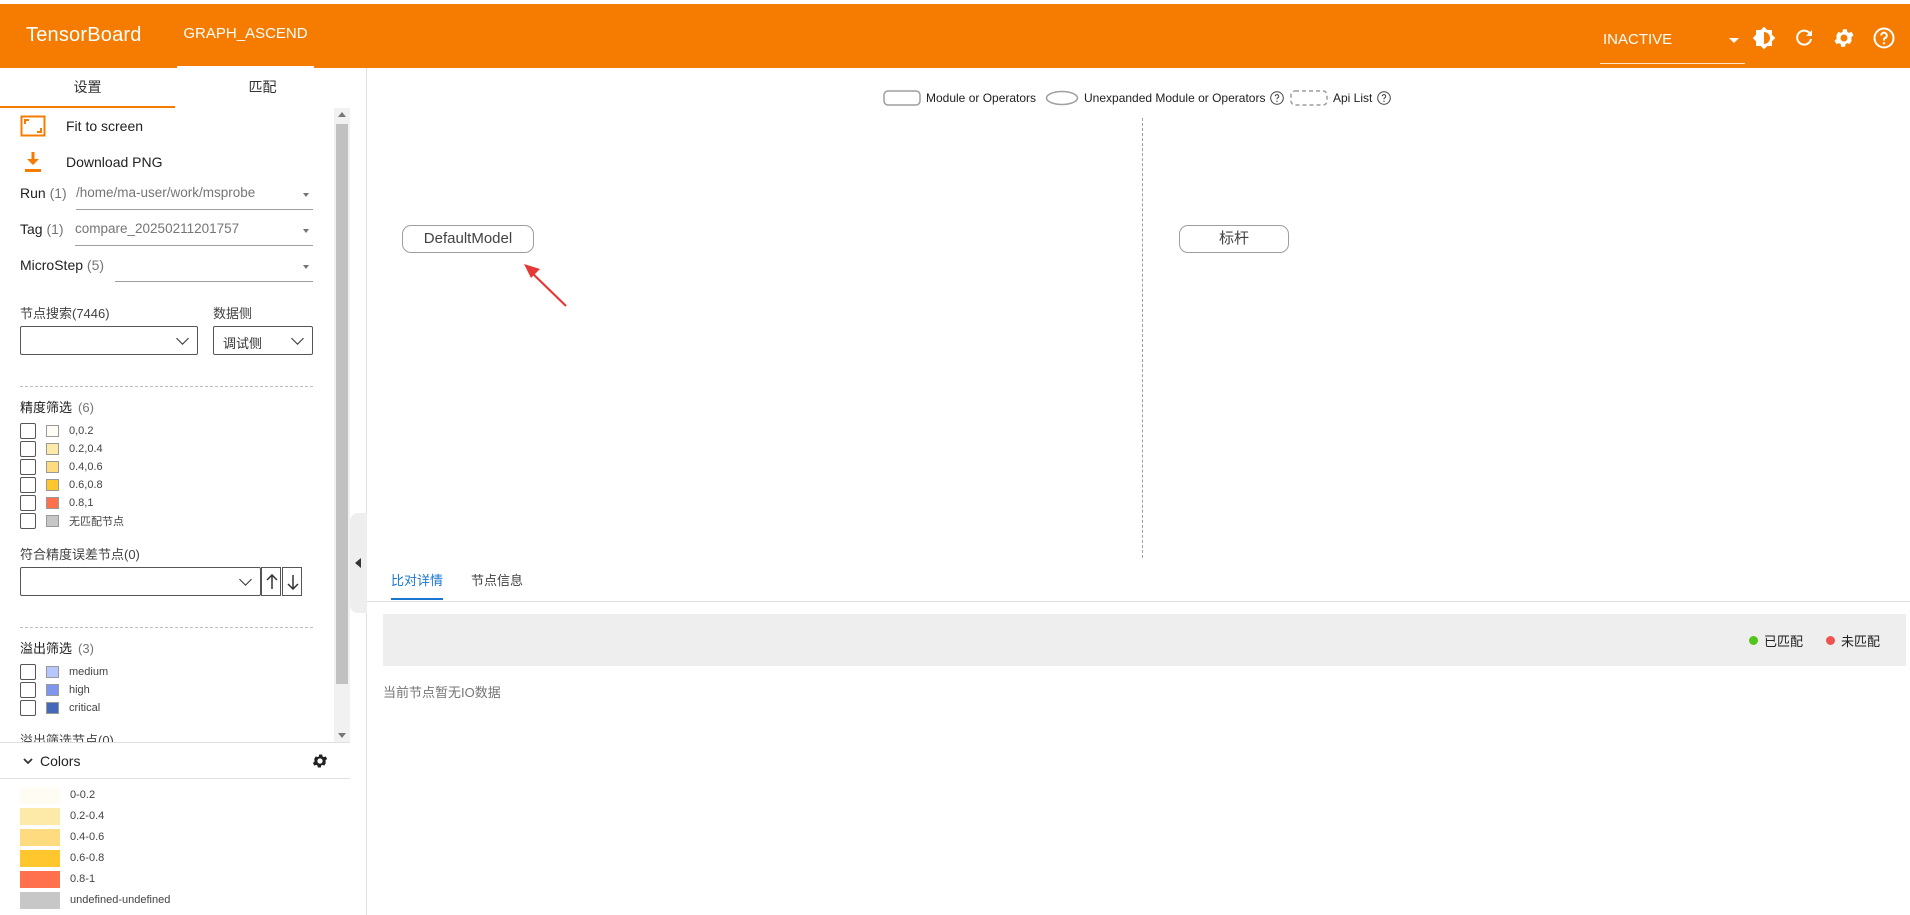  What do you see at coordinates (89, 672) in the screenshot?
I see `filter-item-label: medium` at bounding box center [89, 672].